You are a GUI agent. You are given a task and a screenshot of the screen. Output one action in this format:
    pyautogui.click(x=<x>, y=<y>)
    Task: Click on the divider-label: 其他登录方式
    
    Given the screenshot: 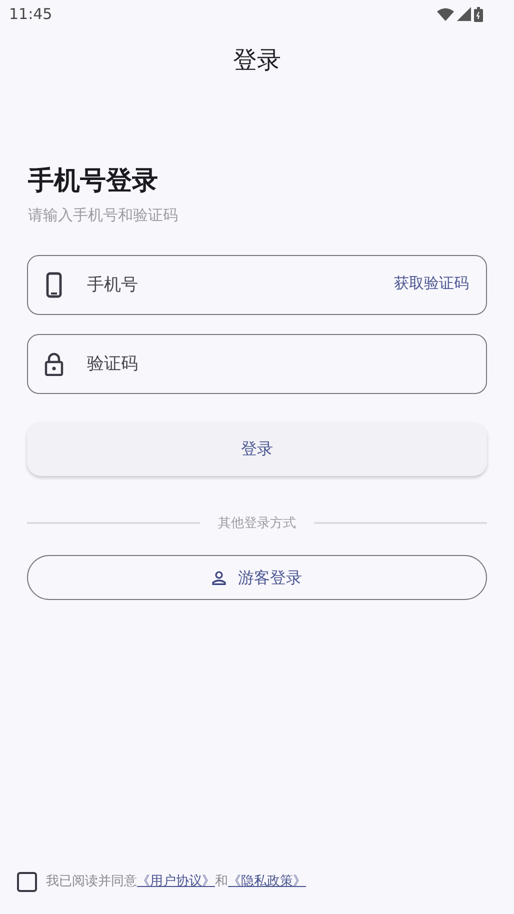 What is the action you would take?
    pyautogui.click(x=257, y=523)
    